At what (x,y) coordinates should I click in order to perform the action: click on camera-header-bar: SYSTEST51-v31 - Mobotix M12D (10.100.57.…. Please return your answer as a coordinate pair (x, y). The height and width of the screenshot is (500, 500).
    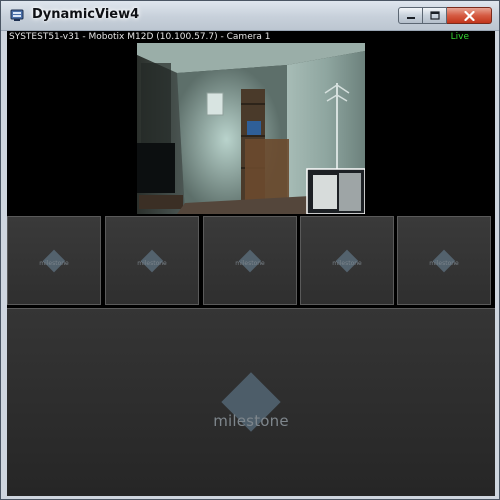
    Looking at the image, I should click on (251, 37).